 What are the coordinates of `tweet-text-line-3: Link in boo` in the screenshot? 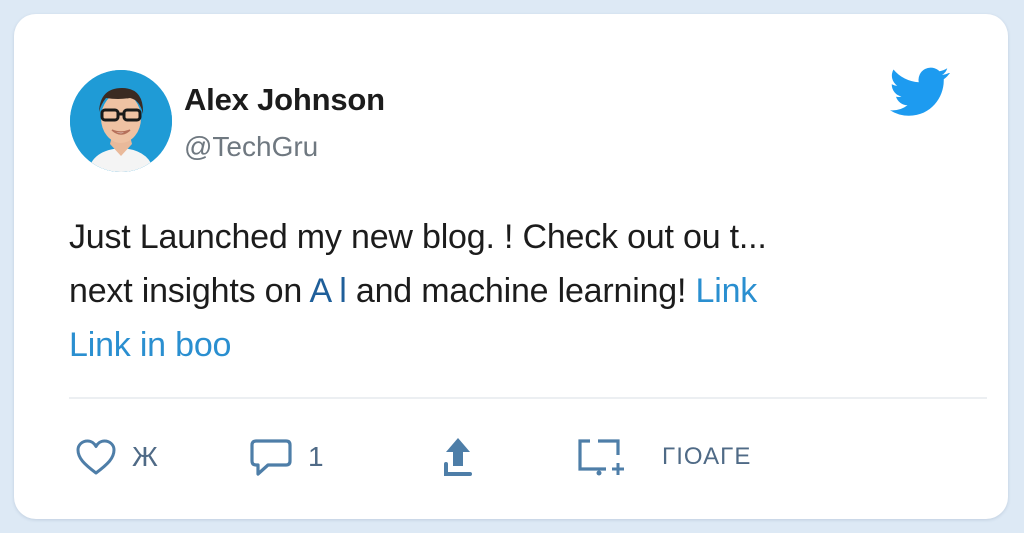 It's located at (509, 345).